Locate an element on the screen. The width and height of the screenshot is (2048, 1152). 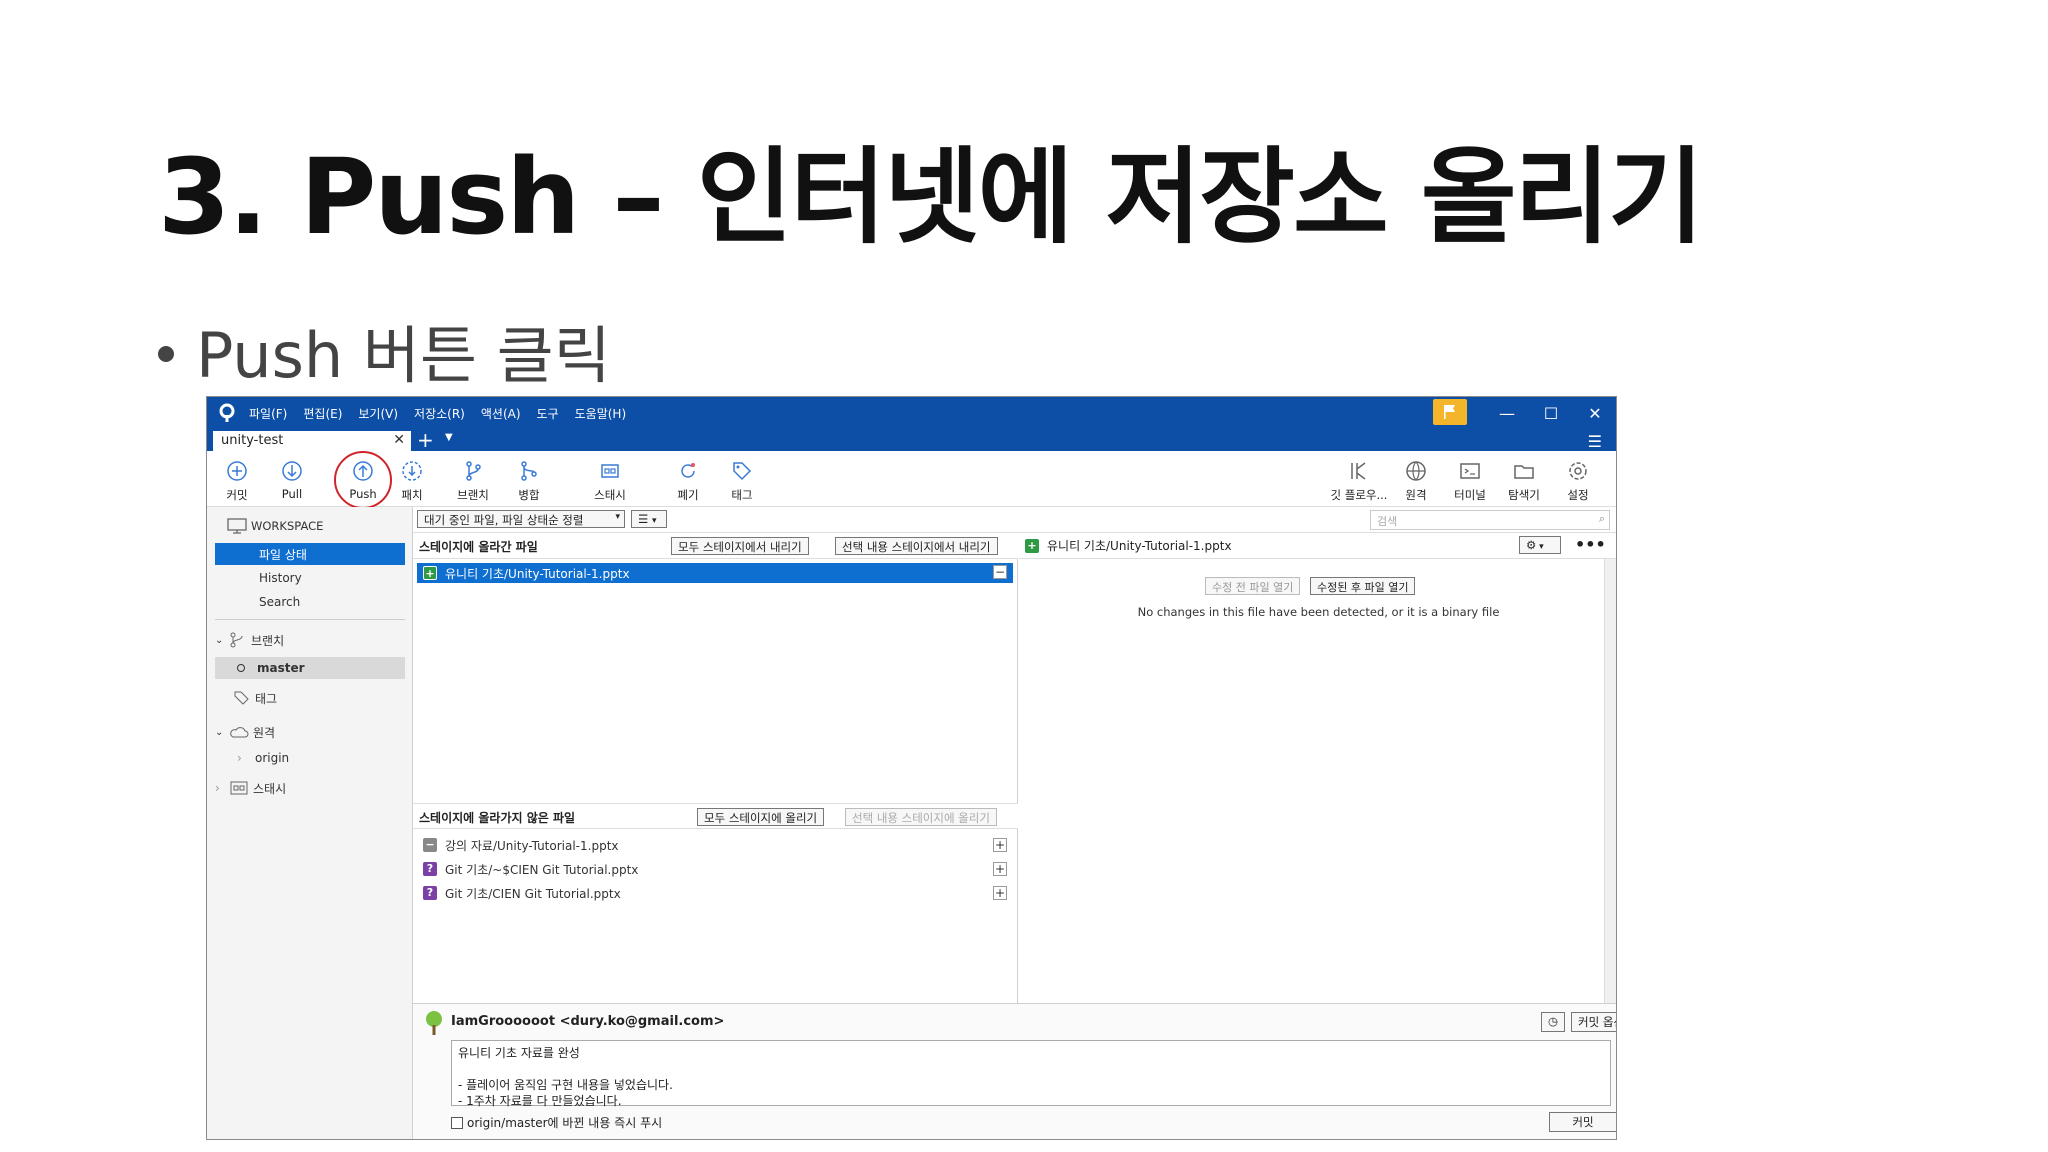
chevron-down-icon: ▾ is located at coordinates (1540, 547).